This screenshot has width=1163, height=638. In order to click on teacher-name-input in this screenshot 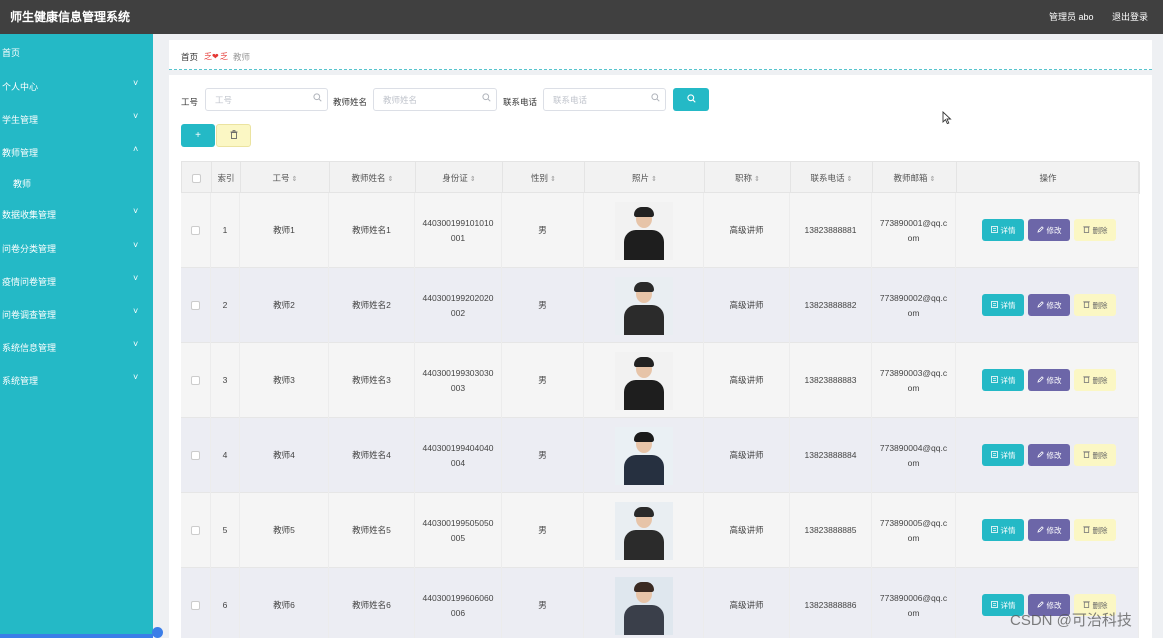, I will do `click(435, 99)`.